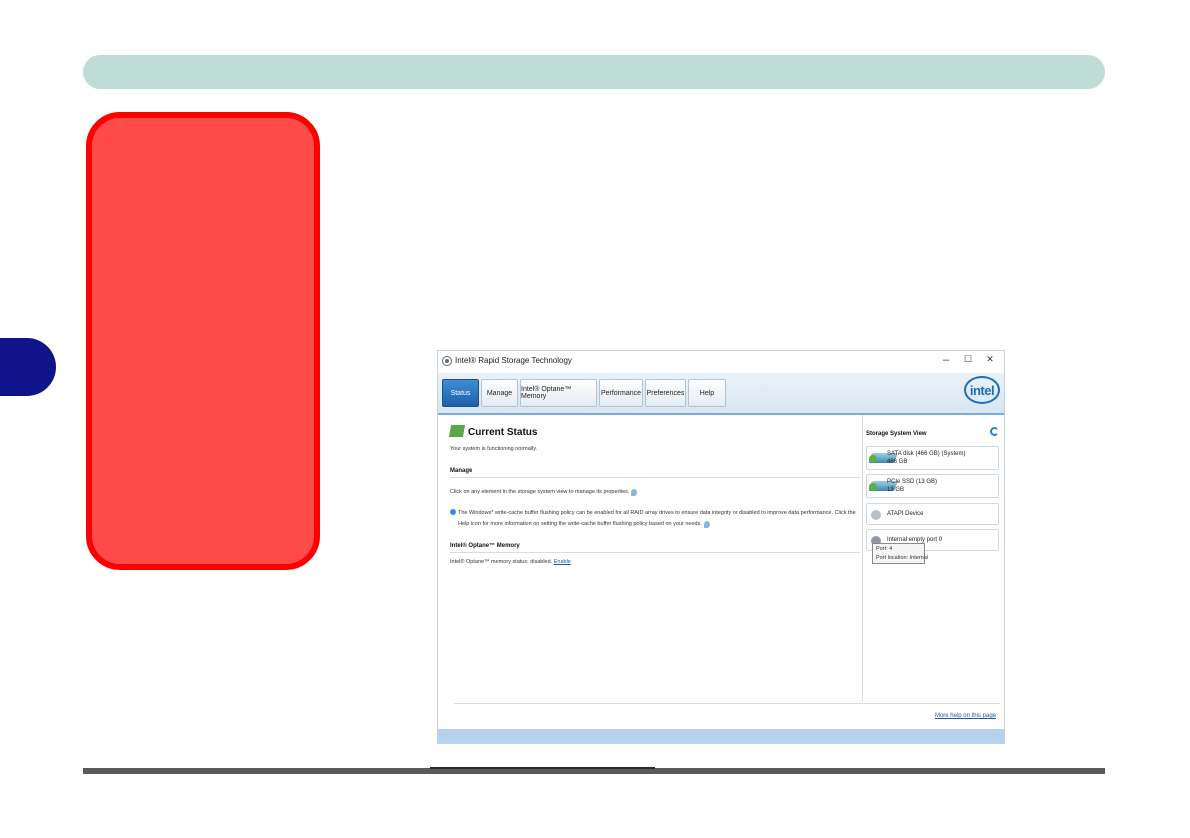  Describe the element at coordinates (884, 549) in the screenshot. I see `tooltip-port: Port: 4` at that location.